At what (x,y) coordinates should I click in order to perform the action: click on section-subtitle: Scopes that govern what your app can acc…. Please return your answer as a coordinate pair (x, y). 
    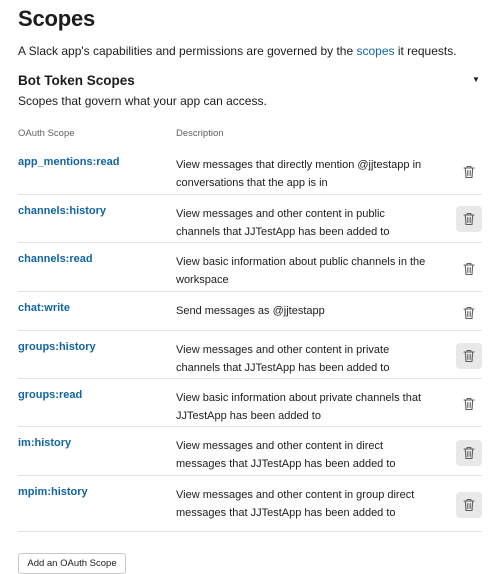
    Looking at the image, I should click on (142, 101).